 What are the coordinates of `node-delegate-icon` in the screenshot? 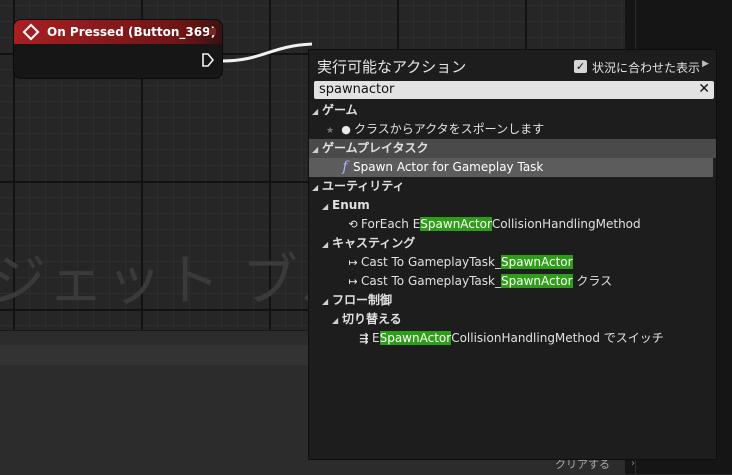 It's located at (212, 31).